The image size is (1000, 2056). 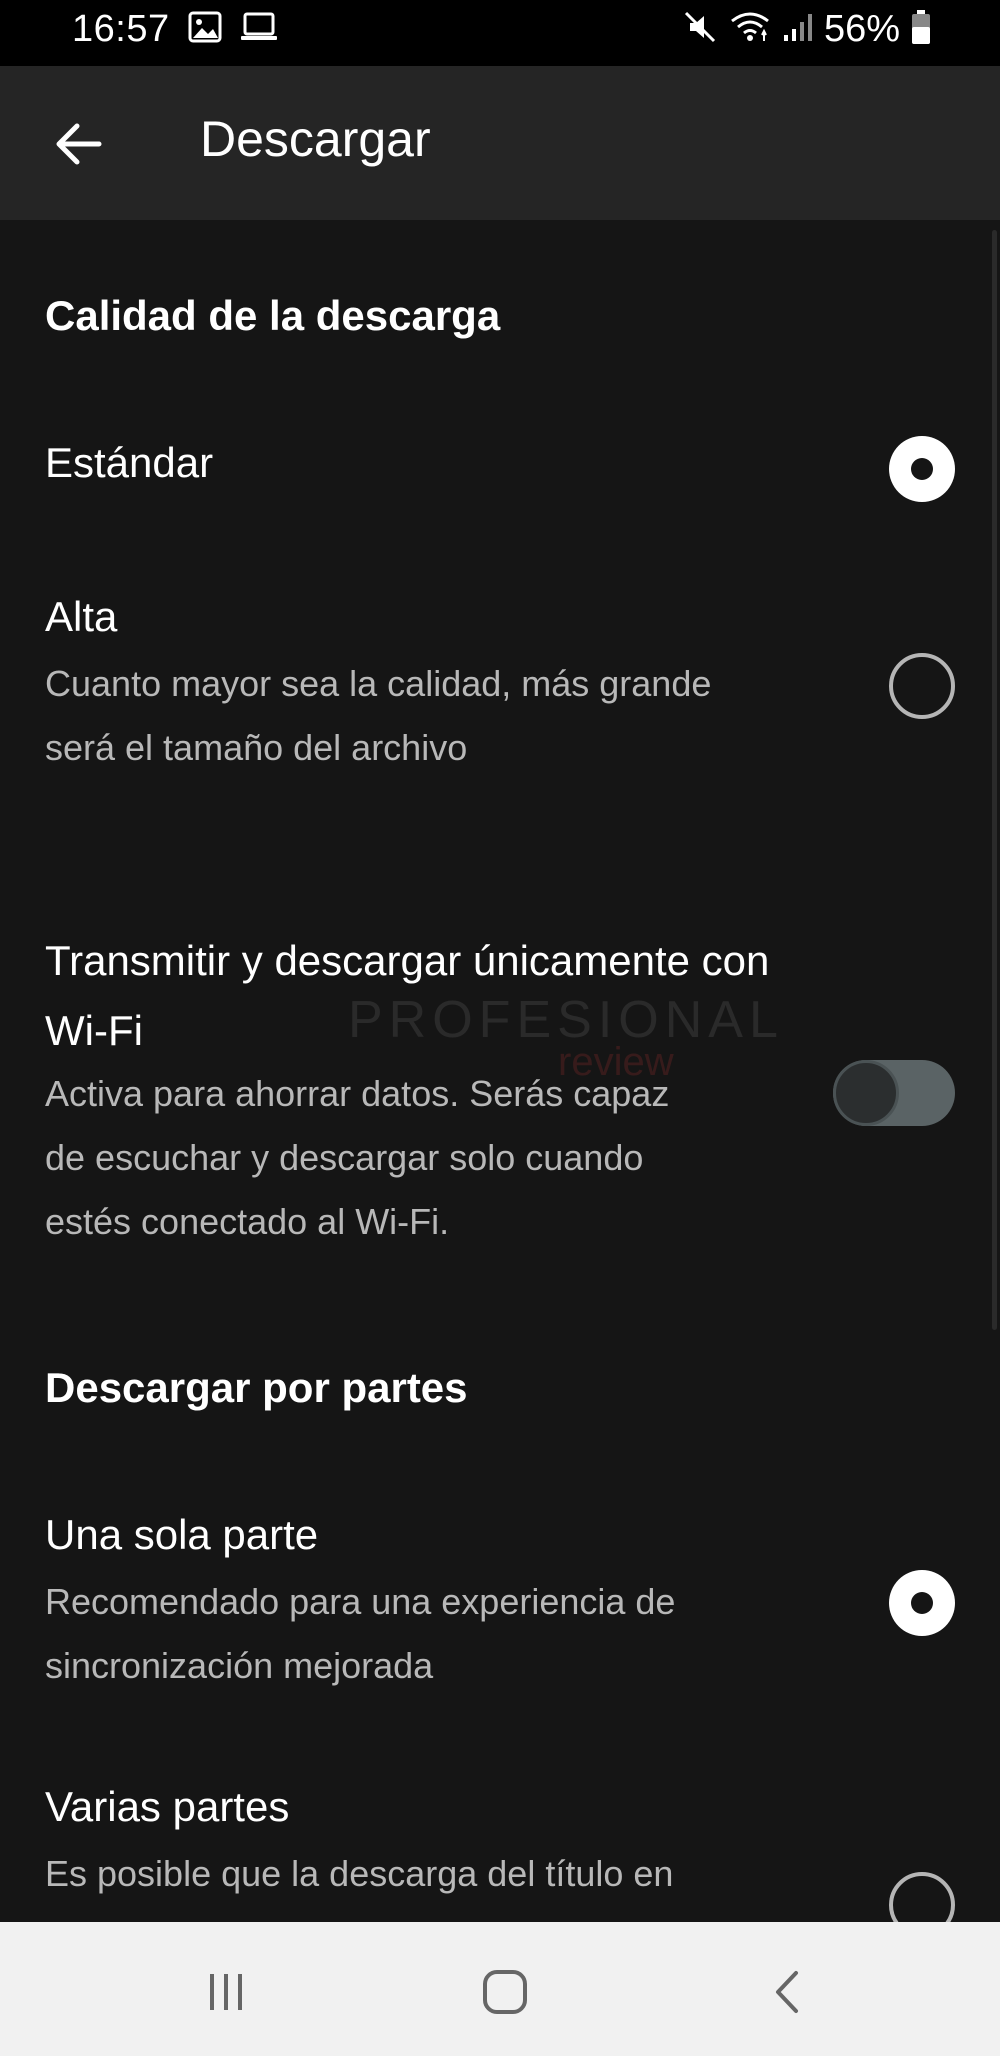 I want to click on option-high-desc-1: Cuanto mayor sea la calidad, más grande, so click(x=378, y=683).